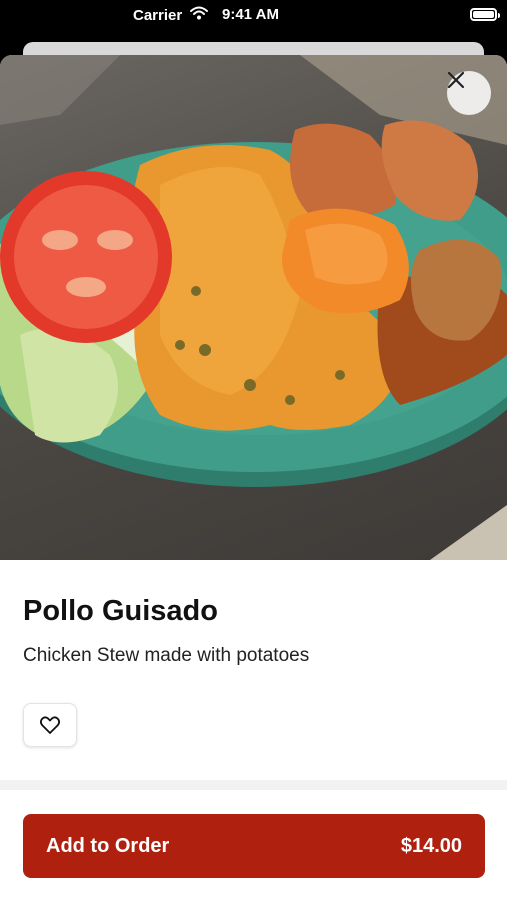 This screenshot has width=507, height=900. I want to click on favorite-button, so click(50, 725).